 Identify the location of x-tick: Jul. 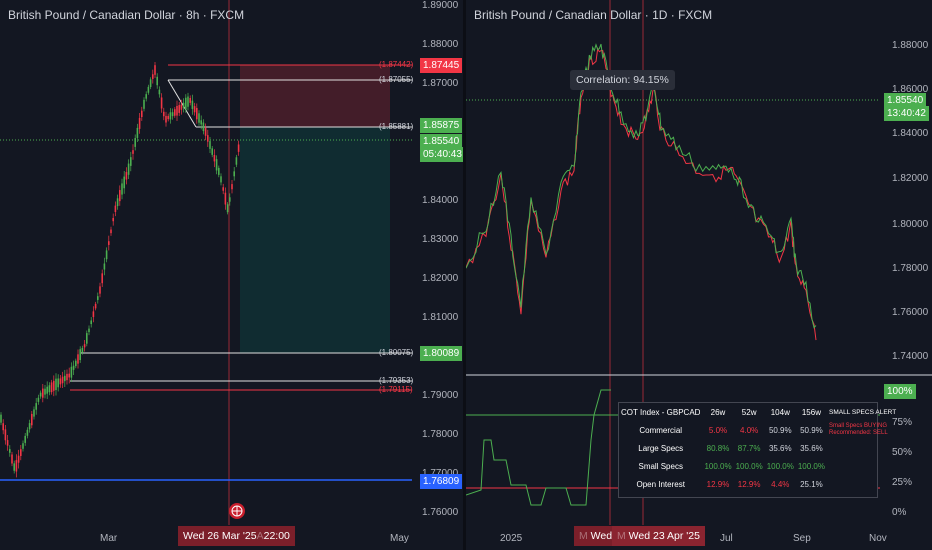
(726, 538).